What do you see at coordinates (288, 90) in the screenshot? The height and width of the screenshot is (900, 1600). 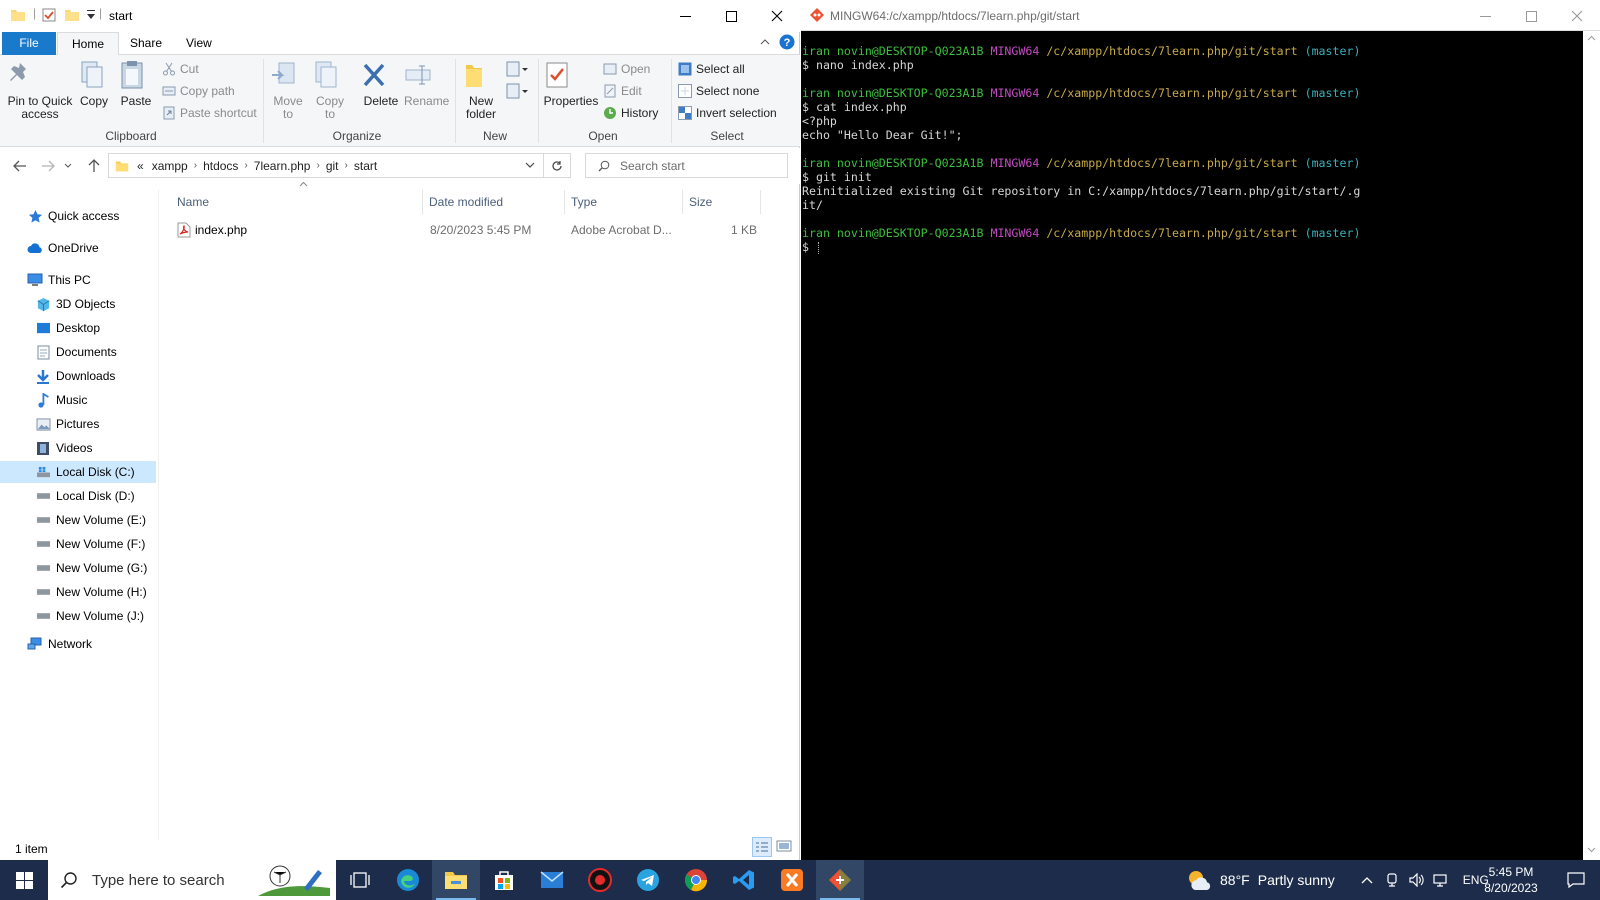 I see `move-to-button: Move to` at bounding box center [288, 90].